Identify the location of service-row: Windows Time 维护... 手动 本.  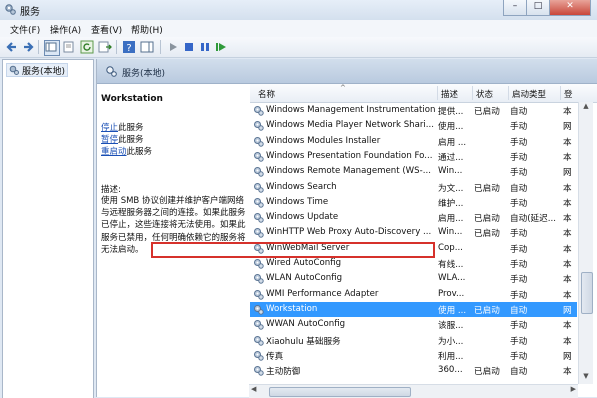
(413, 202).